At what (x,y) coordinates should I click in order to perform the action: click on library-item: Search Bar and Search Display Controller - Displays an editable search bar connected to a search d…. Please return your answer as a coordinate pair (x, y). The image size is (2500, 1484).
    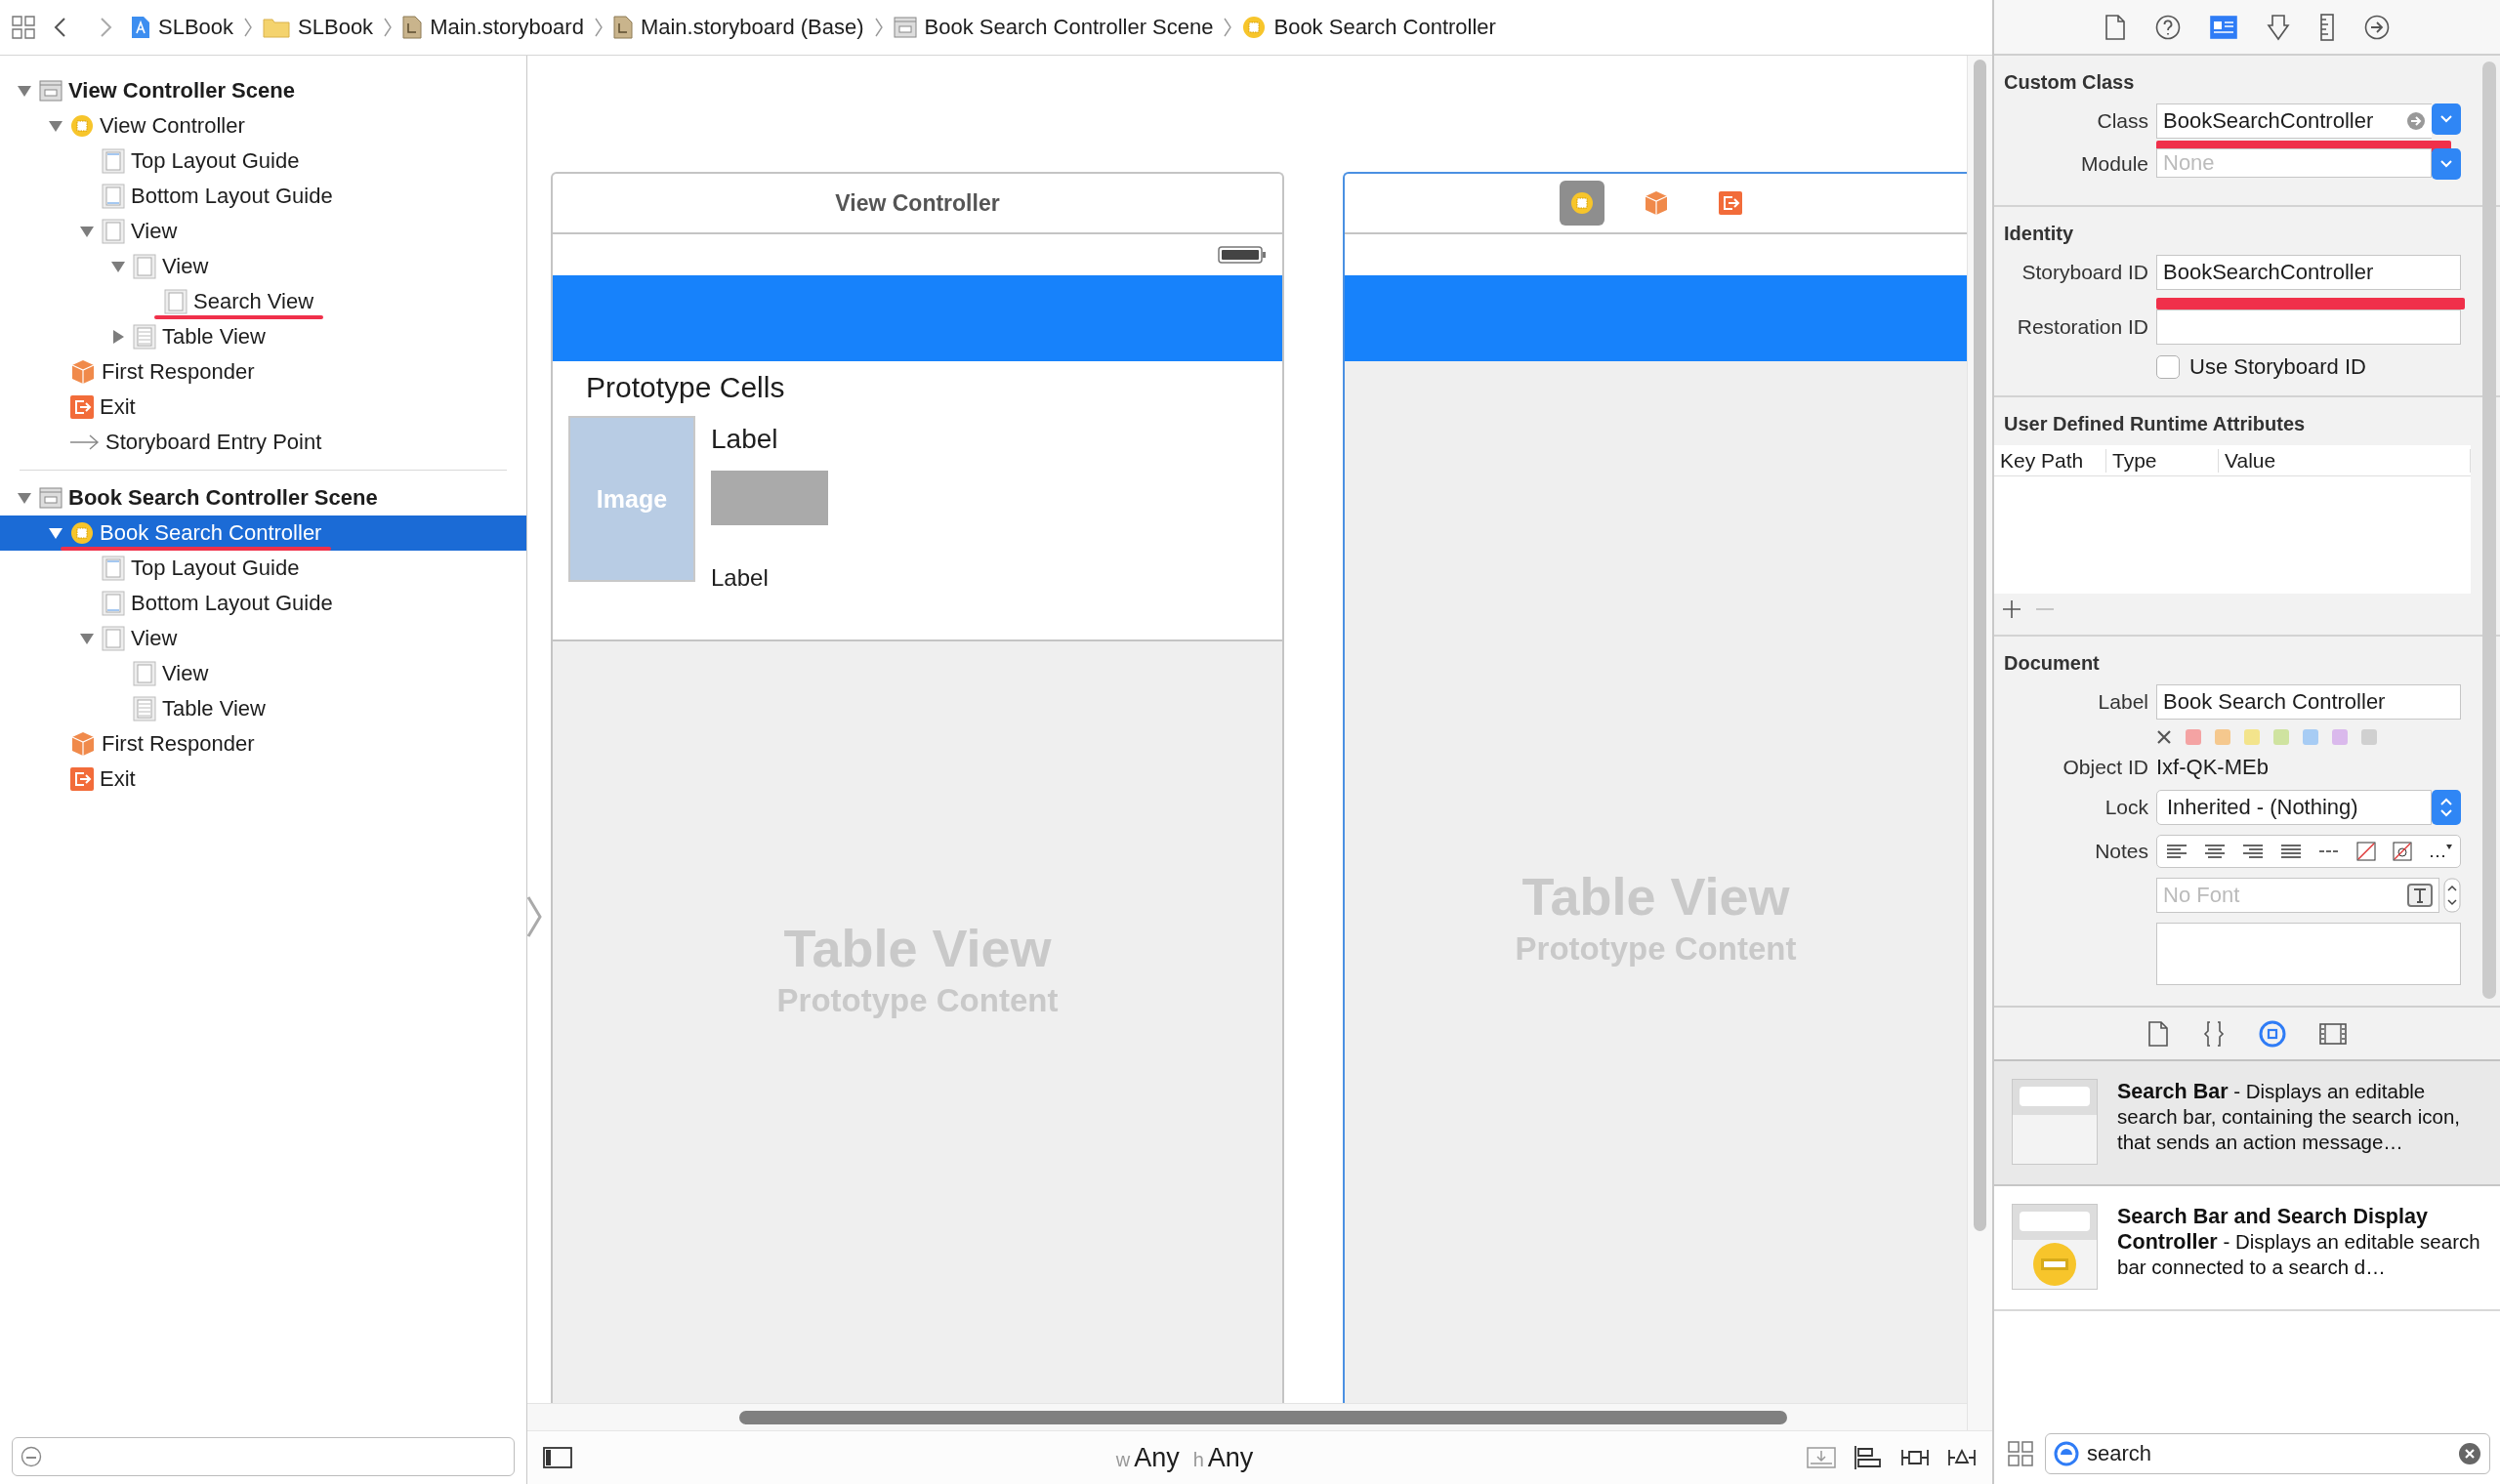
    Looking at the image, I should click on (2247, 1249).